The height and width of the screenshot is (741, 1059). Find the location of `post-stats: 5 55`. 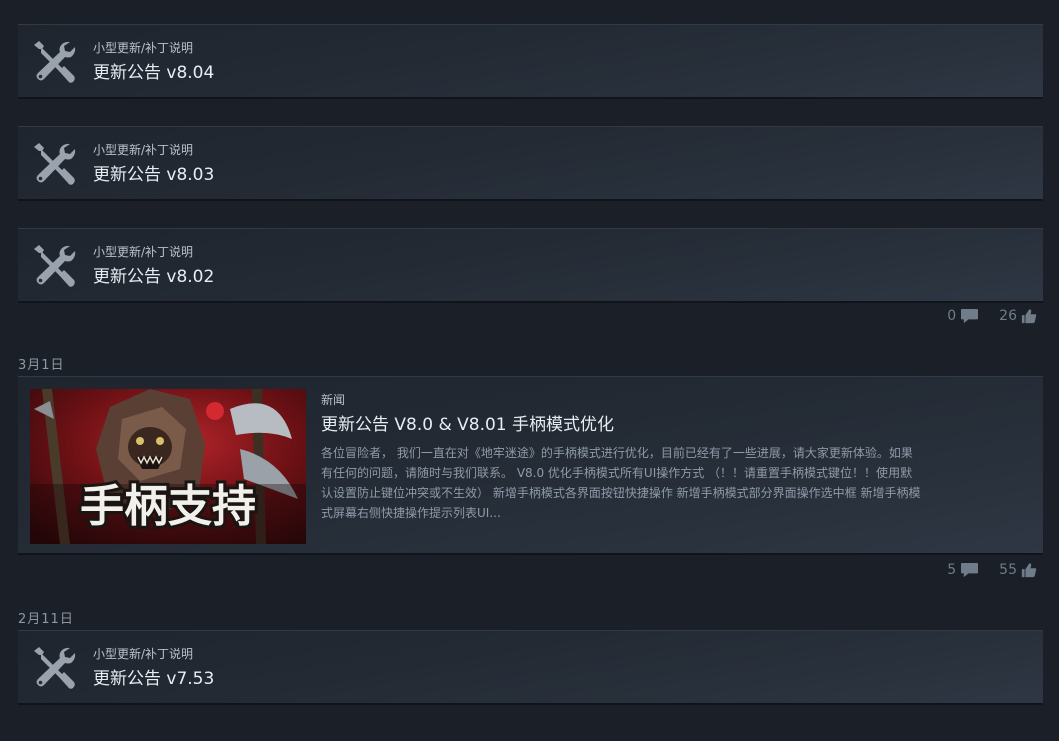

post-stats: 5 55 is located at coordinates (992, 570).